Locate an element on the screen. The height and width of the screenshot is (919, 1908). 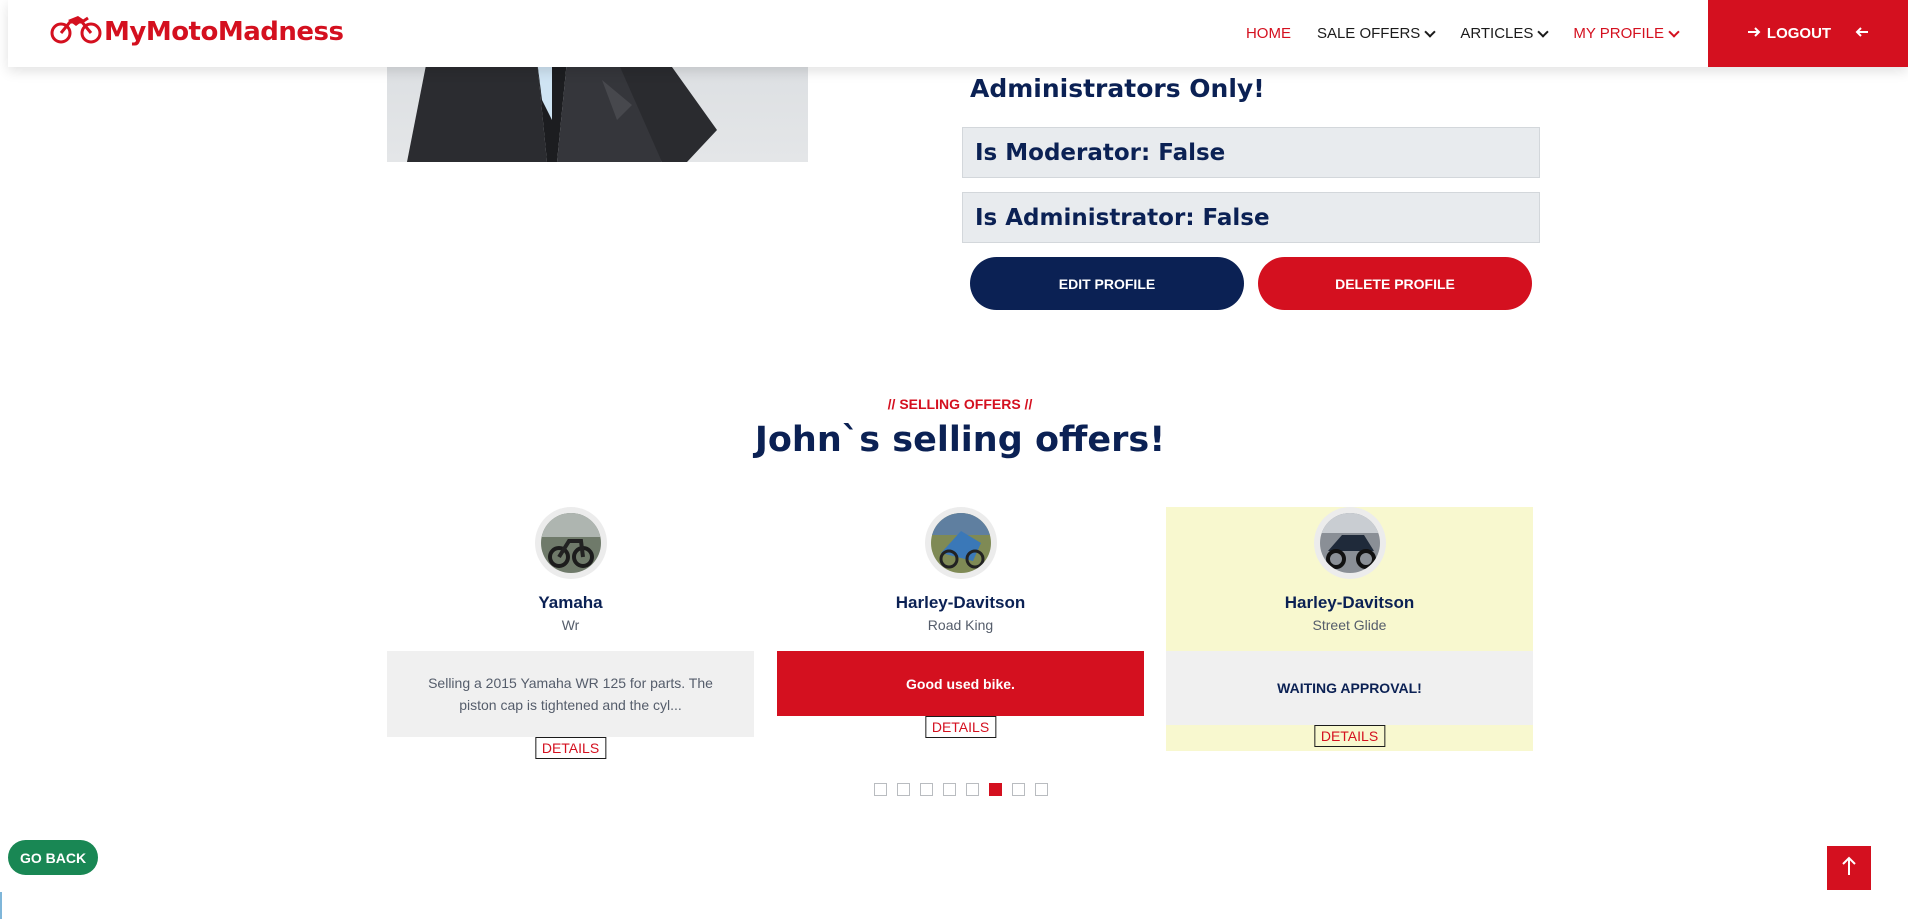
nav-home: HOME is located at coordinates (1268, 33).